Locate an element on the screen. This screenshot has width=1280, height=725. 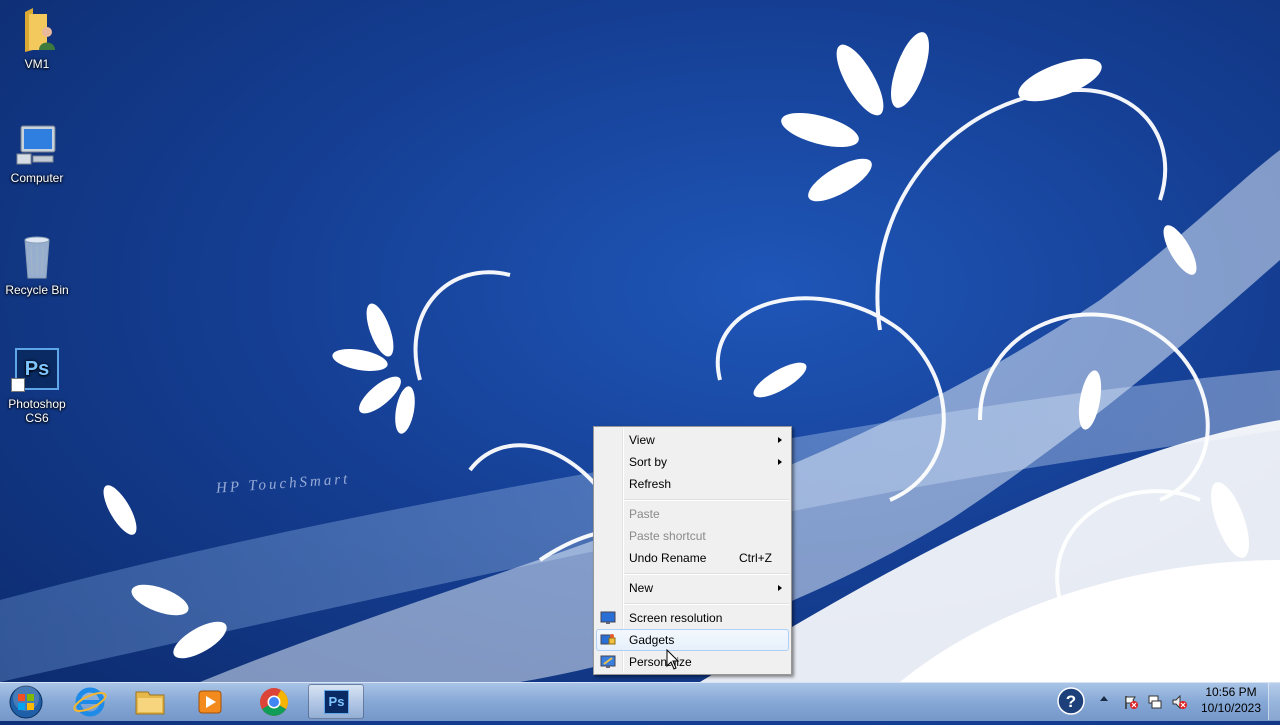
menu-item-label: Undo Rename is located at coordinates (668, 558).